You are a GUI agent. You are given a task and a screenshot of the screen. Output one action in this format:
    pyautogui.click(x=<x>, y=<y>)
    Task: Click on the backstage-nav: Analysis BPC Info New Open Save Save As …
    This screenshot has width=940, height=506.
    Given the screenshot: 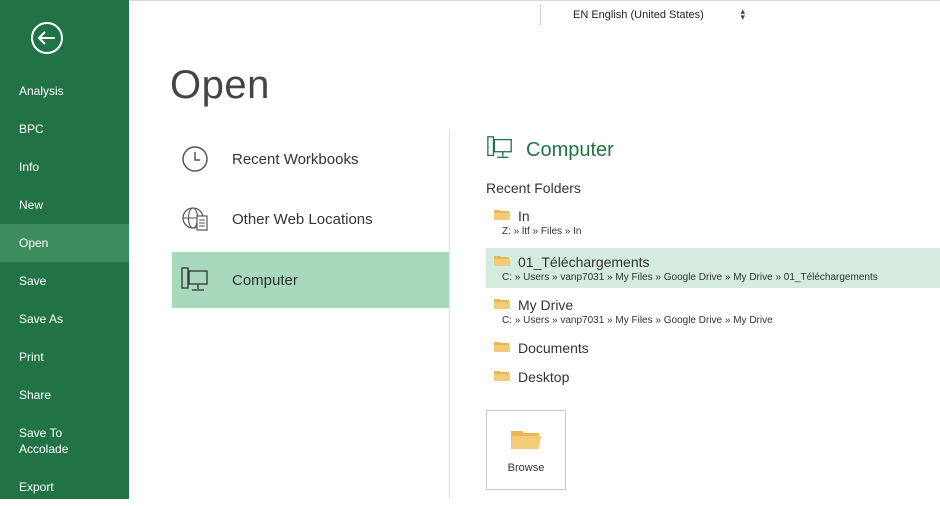 What is the action you would take?
    pyautogui.click(x=64, y=249)
    